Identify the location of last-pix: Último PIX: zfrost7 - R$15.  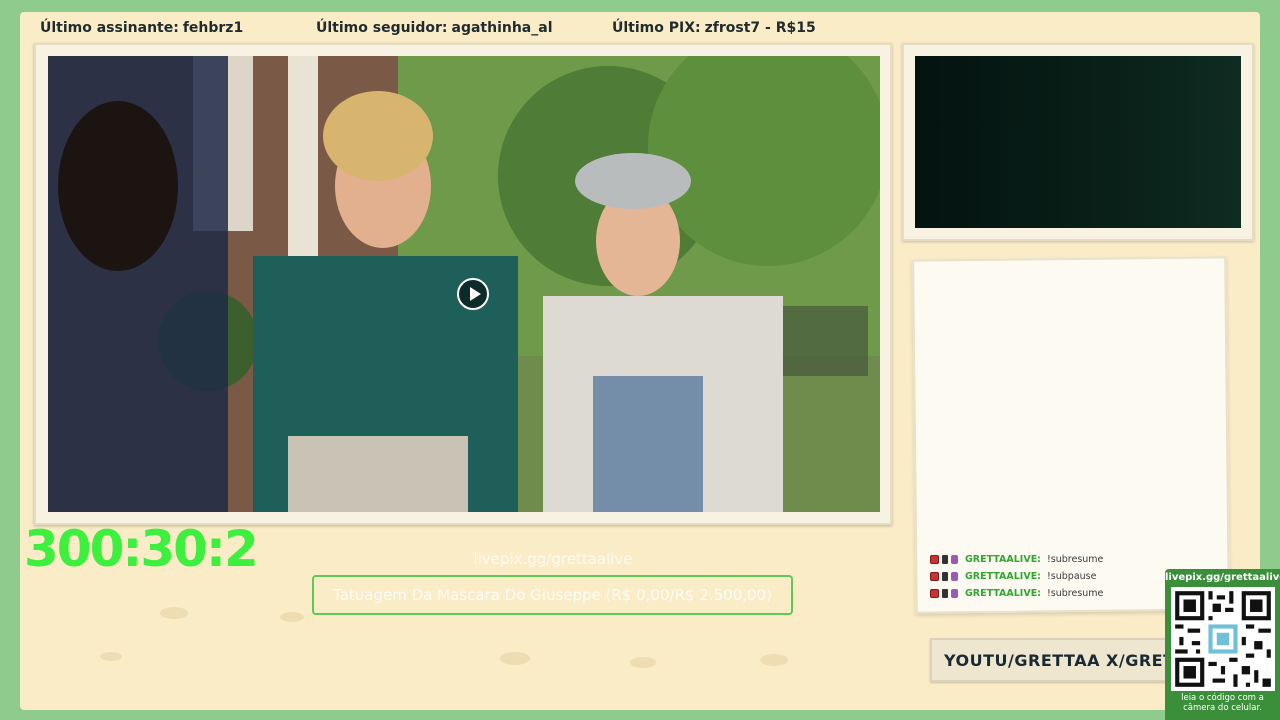
(714, 30).